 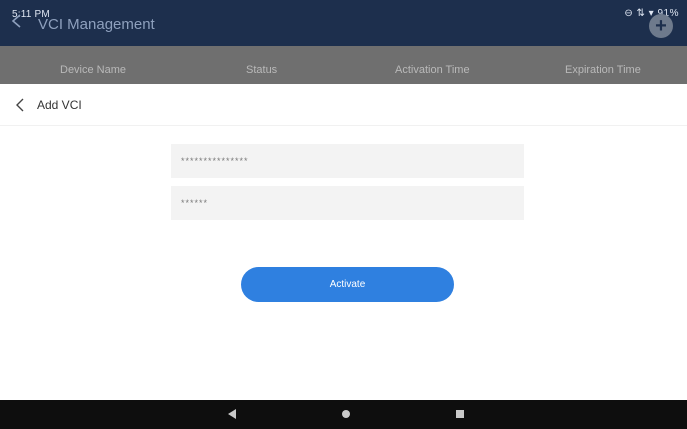 What do you see at coordinates (21, 105) in the screenshot?
I see `back-chevron-icon` at bounding box center [21, 105].